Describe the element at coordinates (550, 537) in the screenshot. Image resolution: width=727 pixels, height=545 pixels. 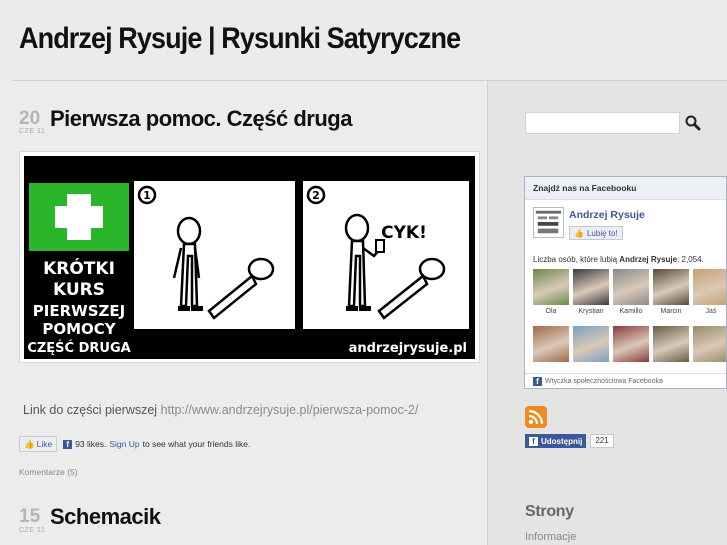
I see `pages-item-informacje: Informacje` at that location.